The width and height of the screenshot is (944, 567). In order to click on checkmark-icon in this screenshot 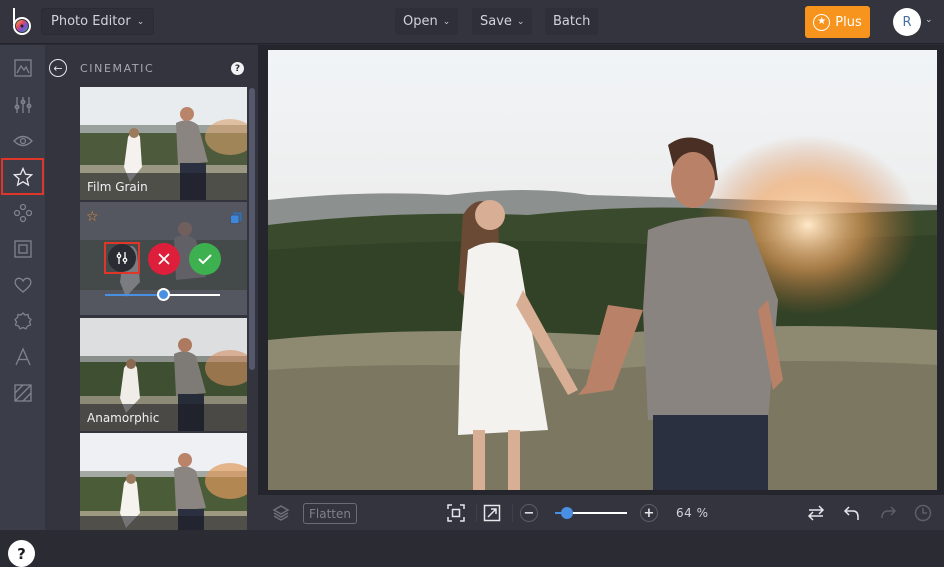, I will do `click(205, 259)`.